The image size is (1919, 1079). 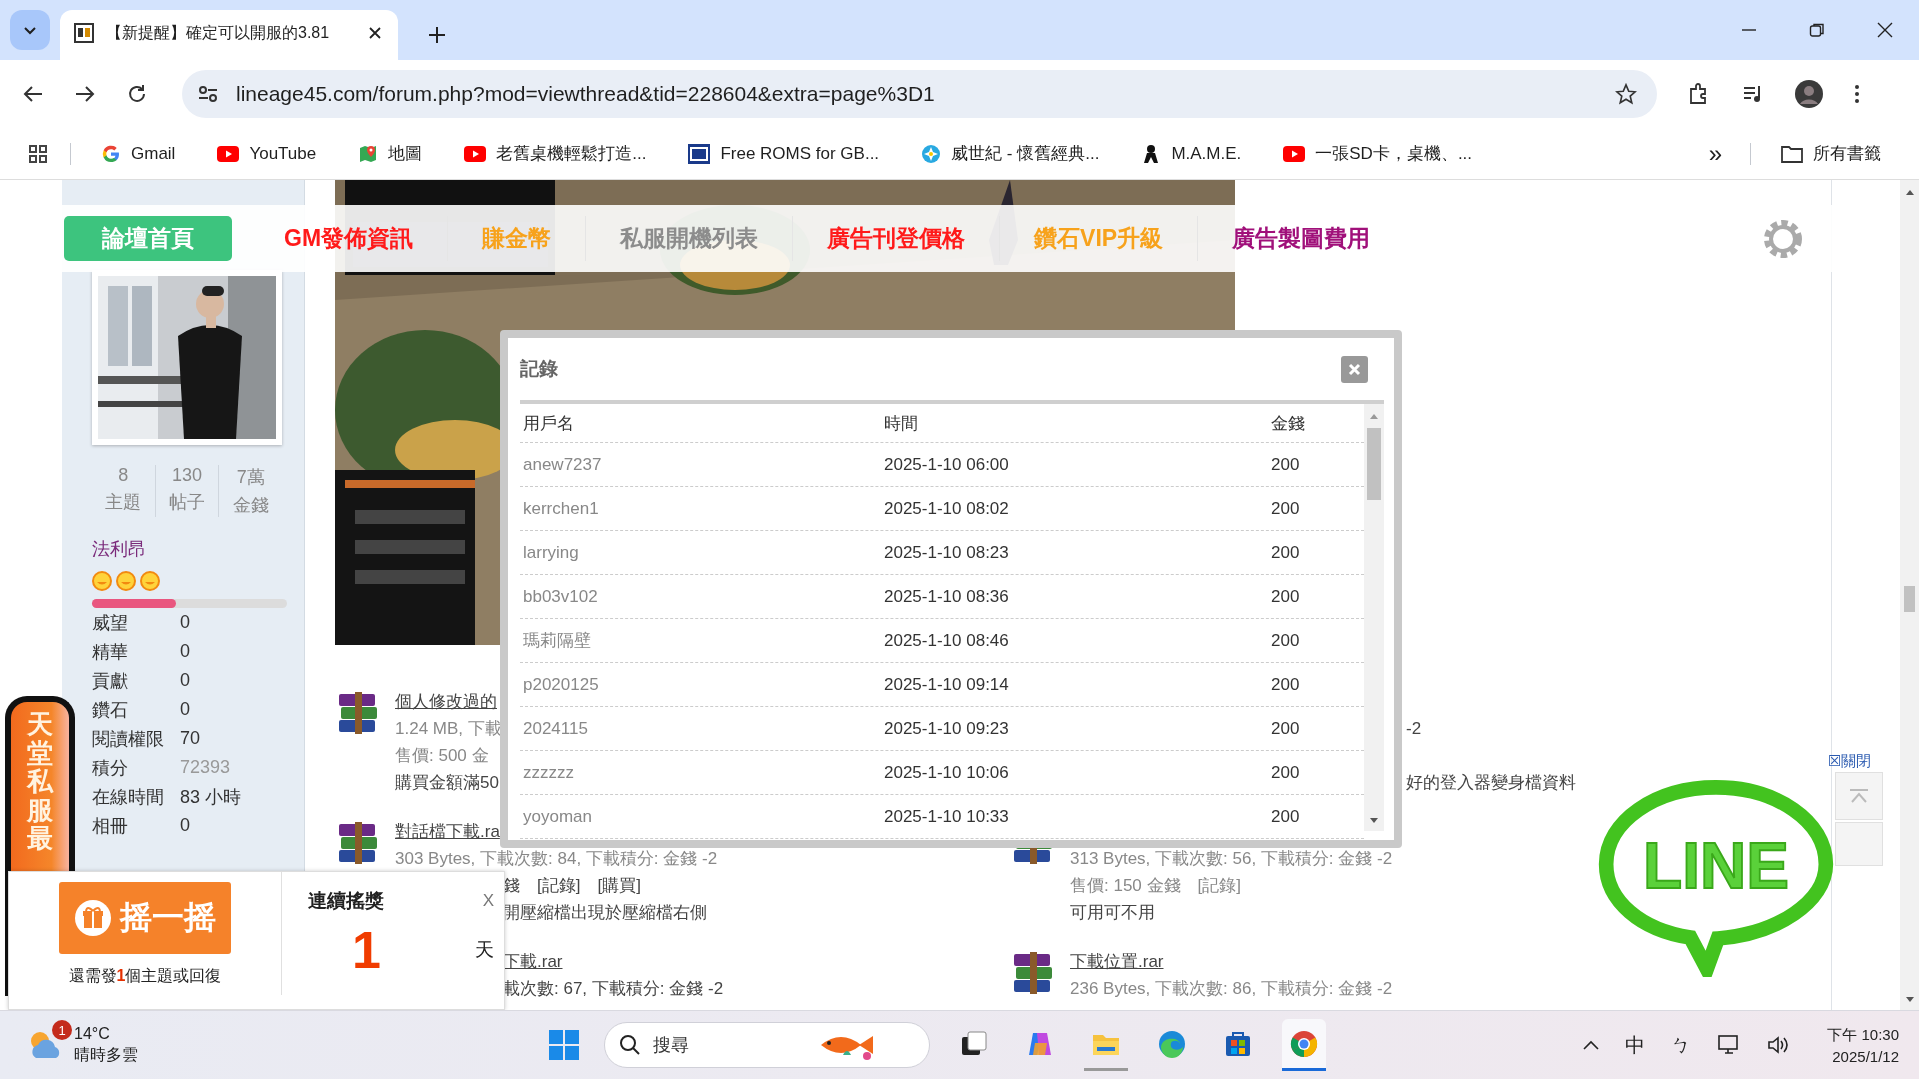 What do you see at coordinates (728, 1045) in the screenshot?
I see `search-field: 搜尋` at bounding box center [728, 1045].